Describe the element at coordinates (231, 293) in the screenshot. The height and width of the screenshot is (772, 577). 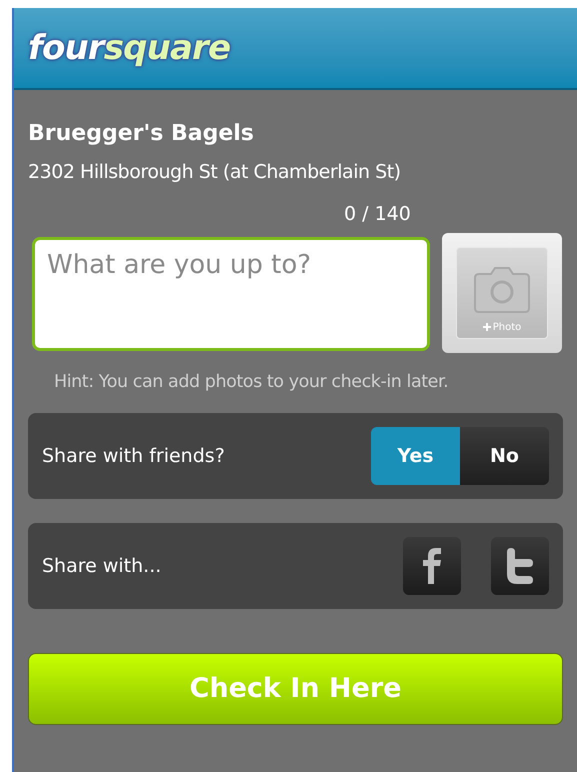
I see `shout-field: What are you up to?` at that location.